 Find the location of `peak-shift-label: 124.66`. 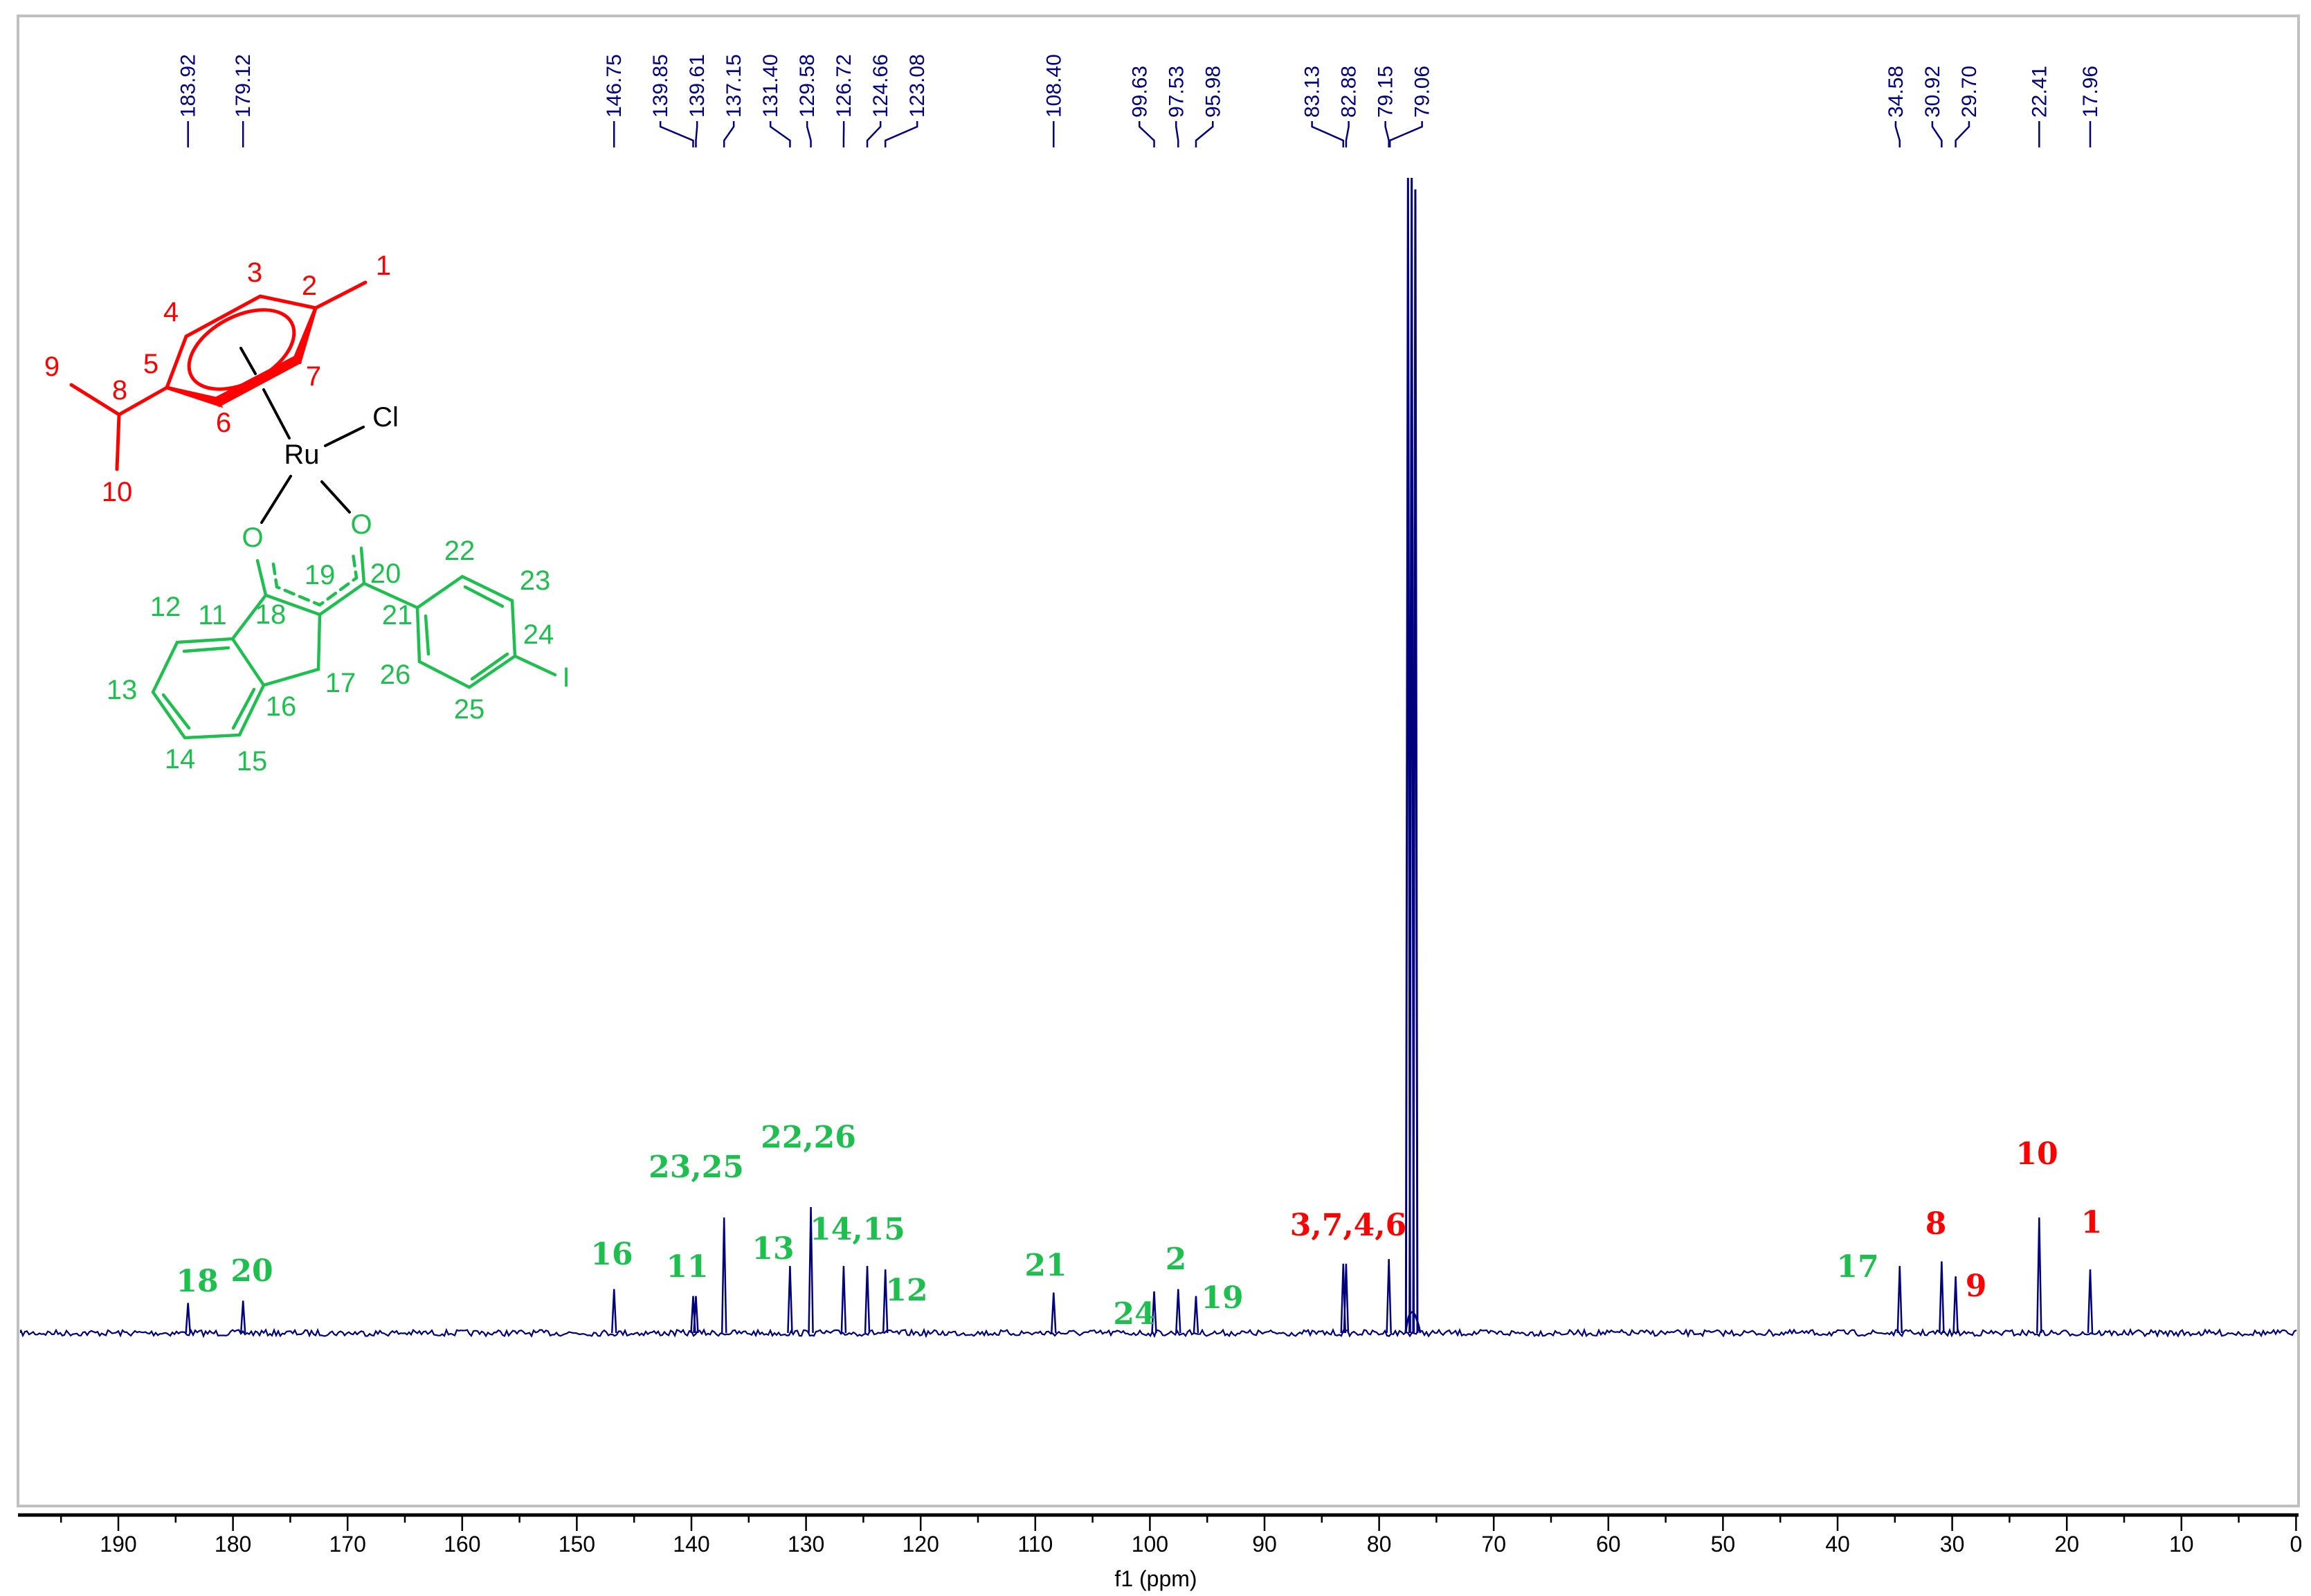

peak-shift-label: 124.66 is located at coordinates (880, 86).